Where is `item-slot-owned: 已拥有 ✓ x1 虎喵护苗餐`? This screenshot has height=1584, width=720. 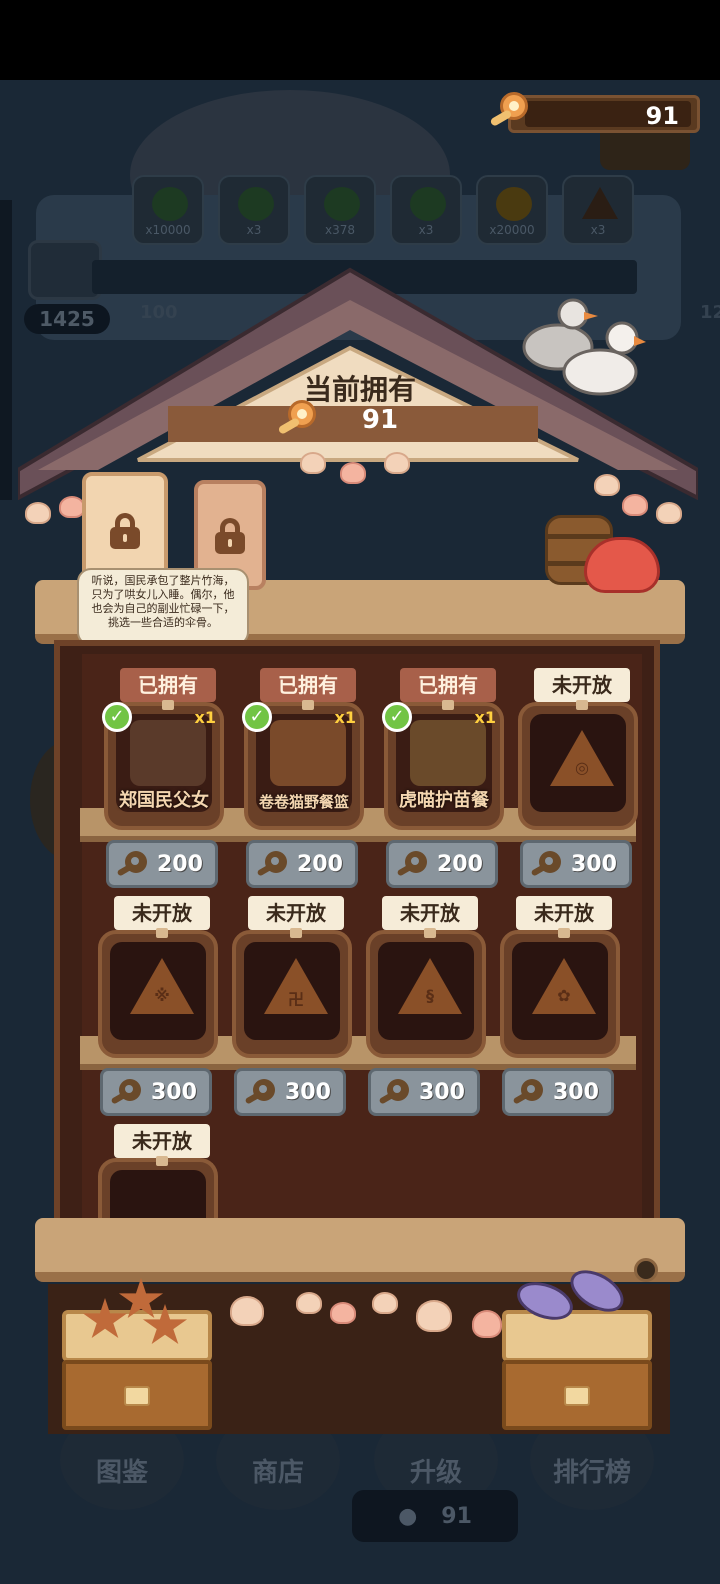 item-slot-owned: 已拥有 ✓ x1 虎喵护苗餐 is located at coordinates (443, 749).